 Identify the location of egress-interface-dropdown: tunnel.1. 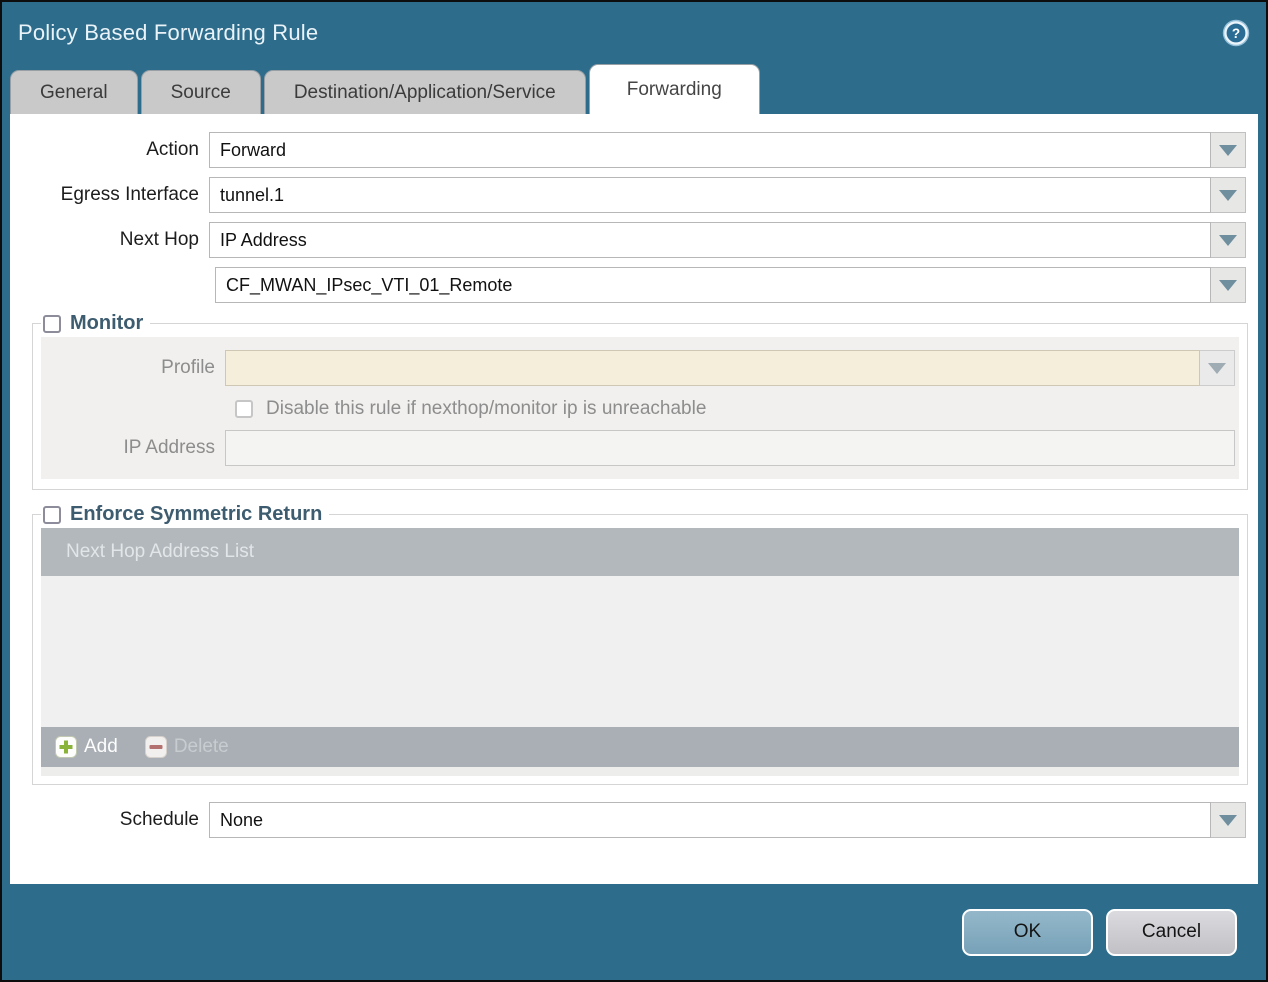
(727, 195).